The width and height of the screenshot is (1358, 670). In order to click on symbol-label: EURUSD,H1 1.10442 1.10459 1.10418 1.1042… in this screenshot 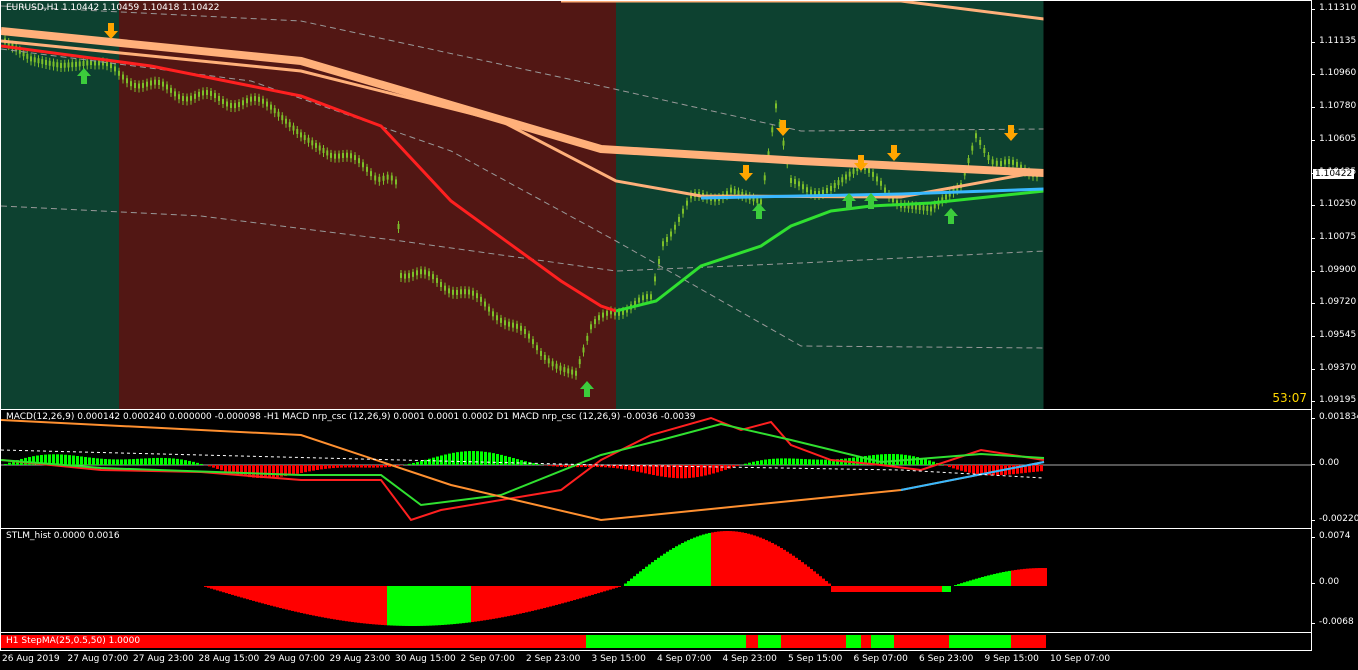, I will do `click(113, 8)`.